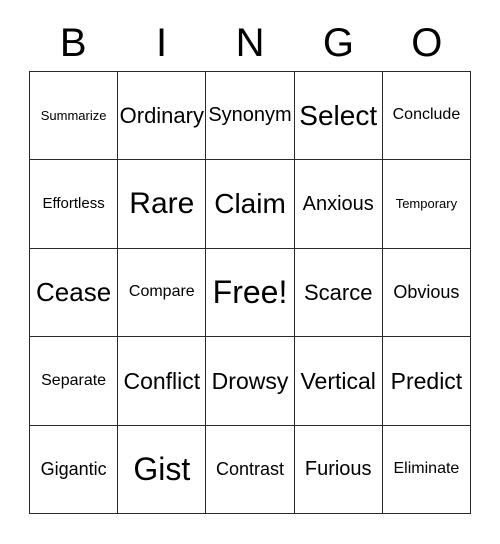 Image resolution: width=500 pixels, height=544 pixels. I want to click on bingo-row: Gigantic Gist Contrast Furious Eliminate, so click(251, 470).